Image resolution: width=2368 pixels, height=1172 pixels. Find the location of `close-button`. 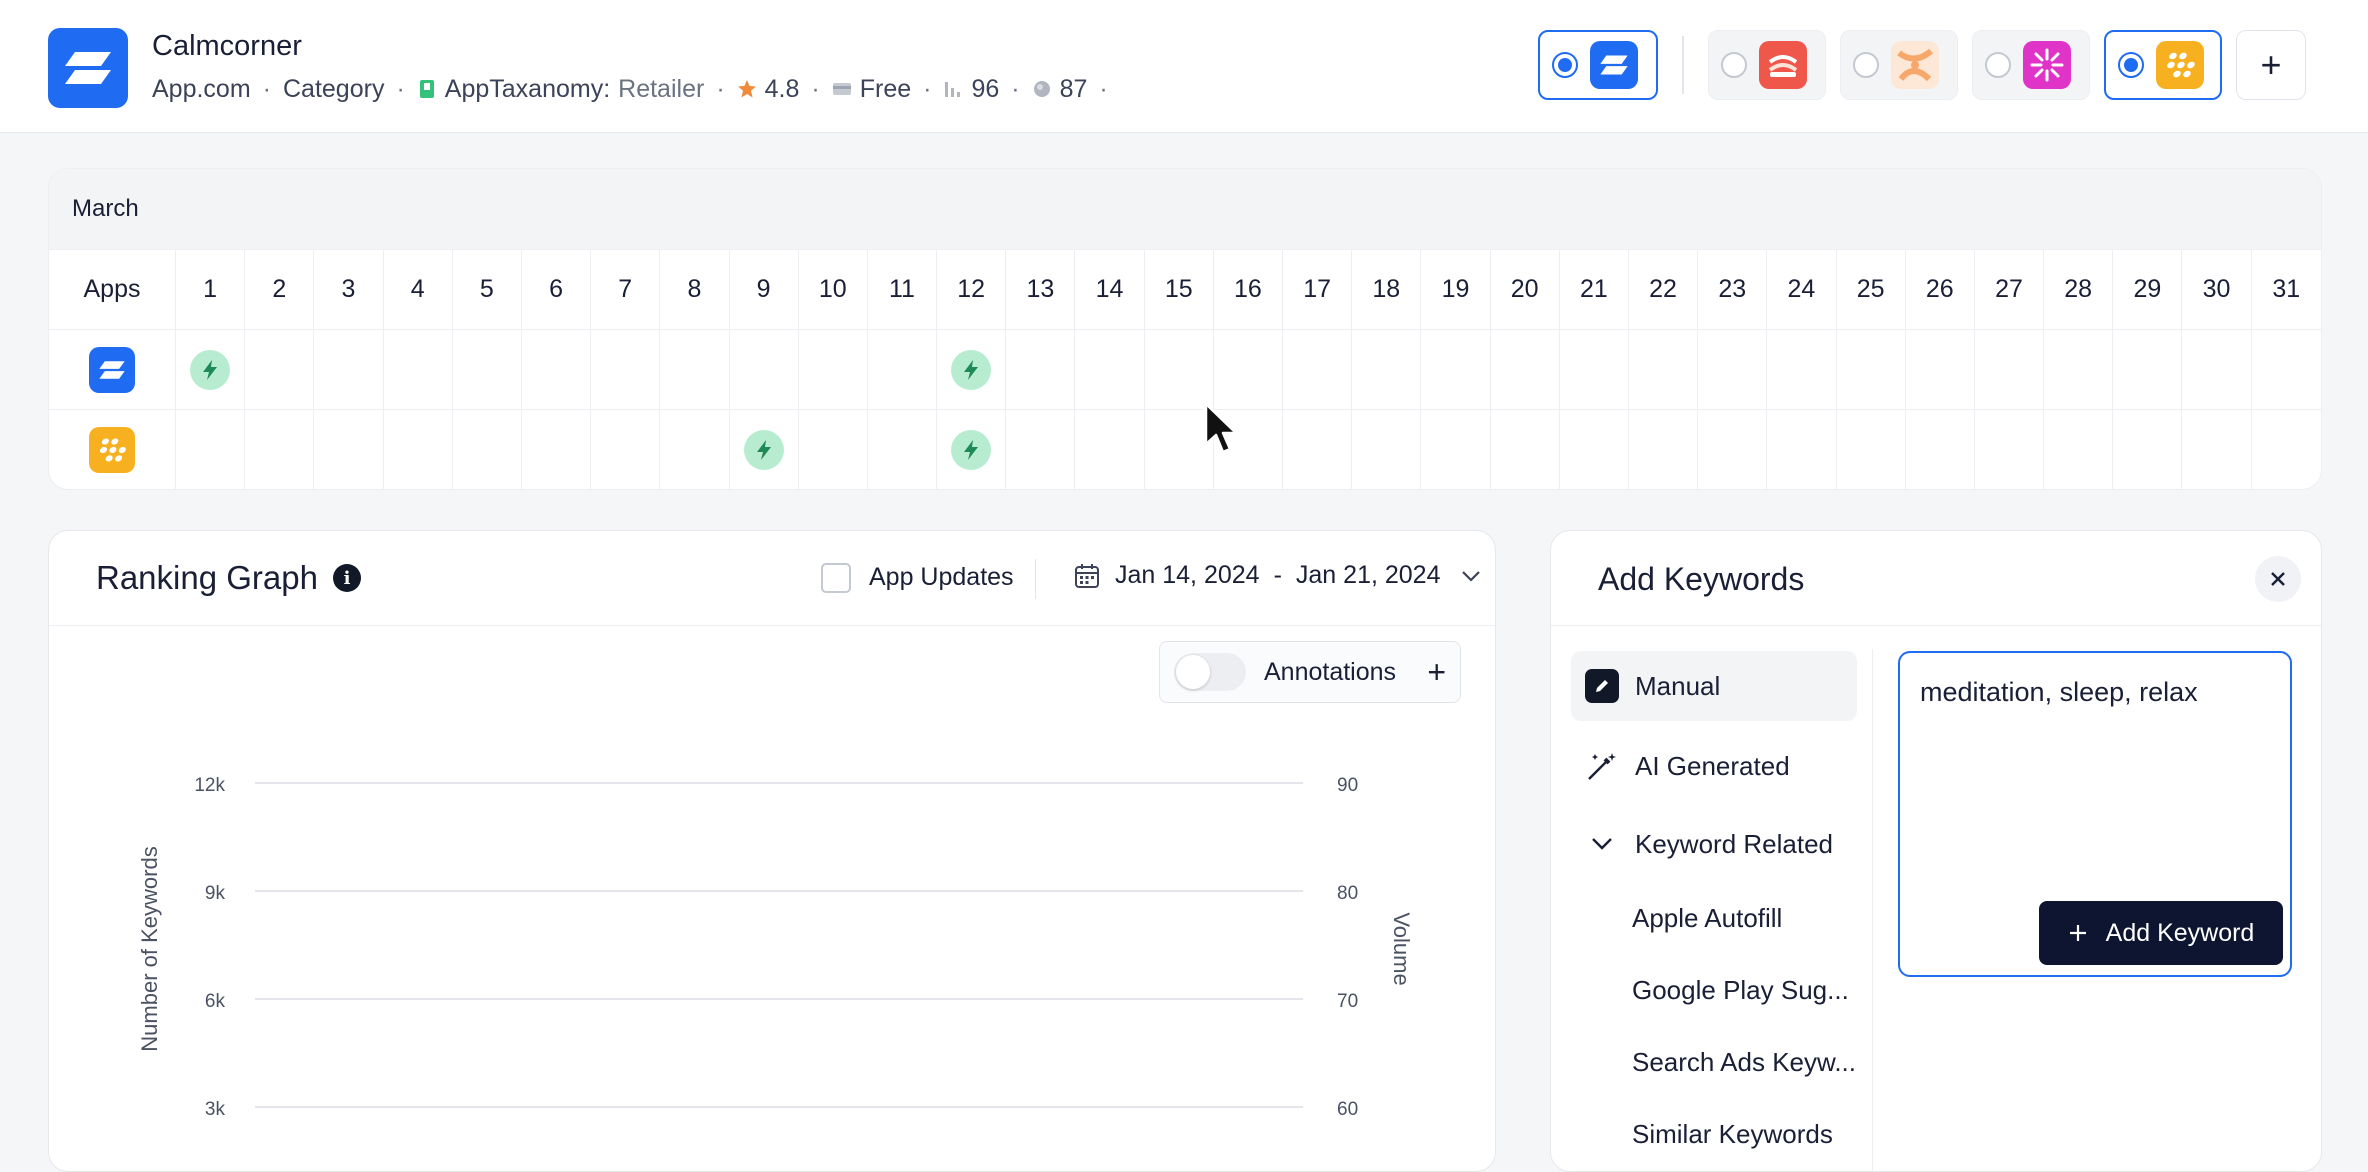

close-button is located at coordinates (2278, 579).